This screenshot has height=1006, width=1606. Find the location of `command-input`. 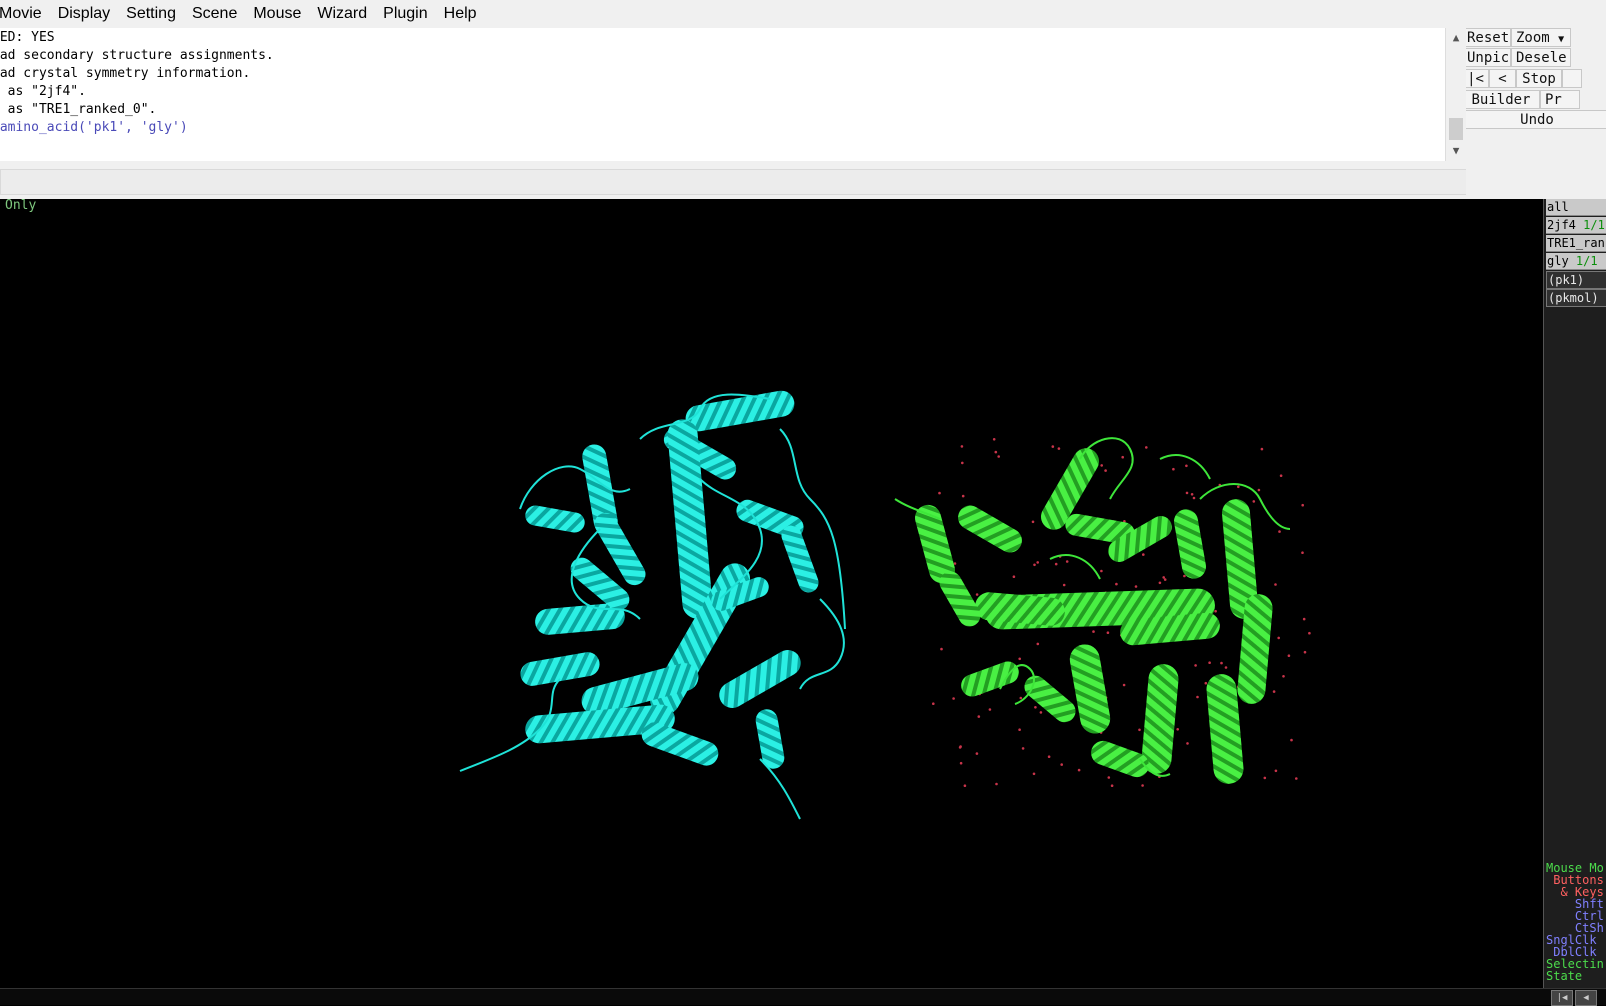

command-input is located at coordinates (746, 182).